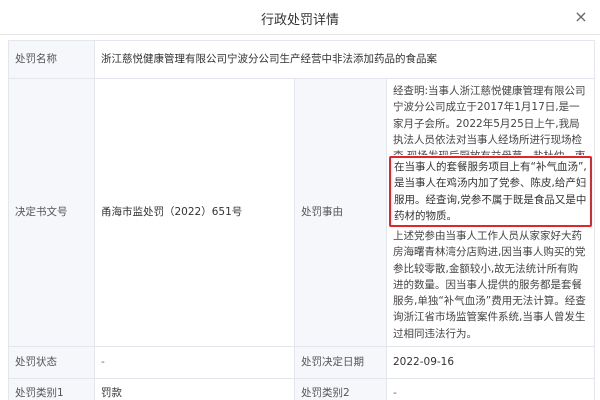  I want to click on dialog-header: 行政处罚详情 ×, so click(300, 17).